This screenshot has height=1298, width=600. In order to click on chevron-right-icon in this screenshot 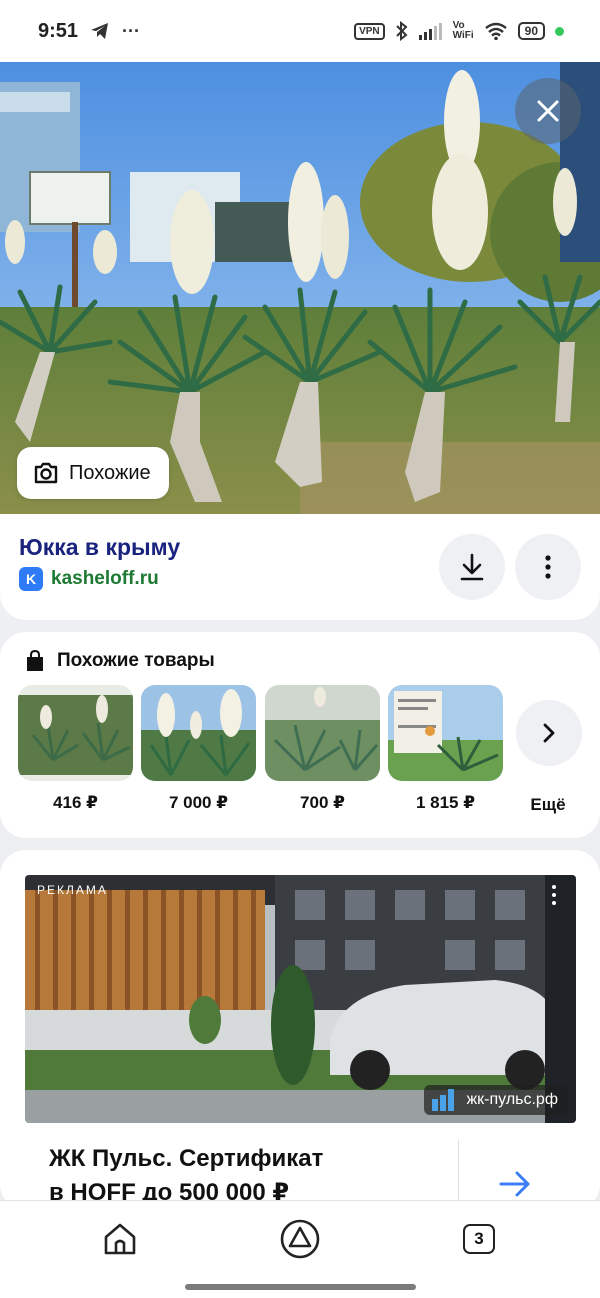, I will do `click(549, 733)`.